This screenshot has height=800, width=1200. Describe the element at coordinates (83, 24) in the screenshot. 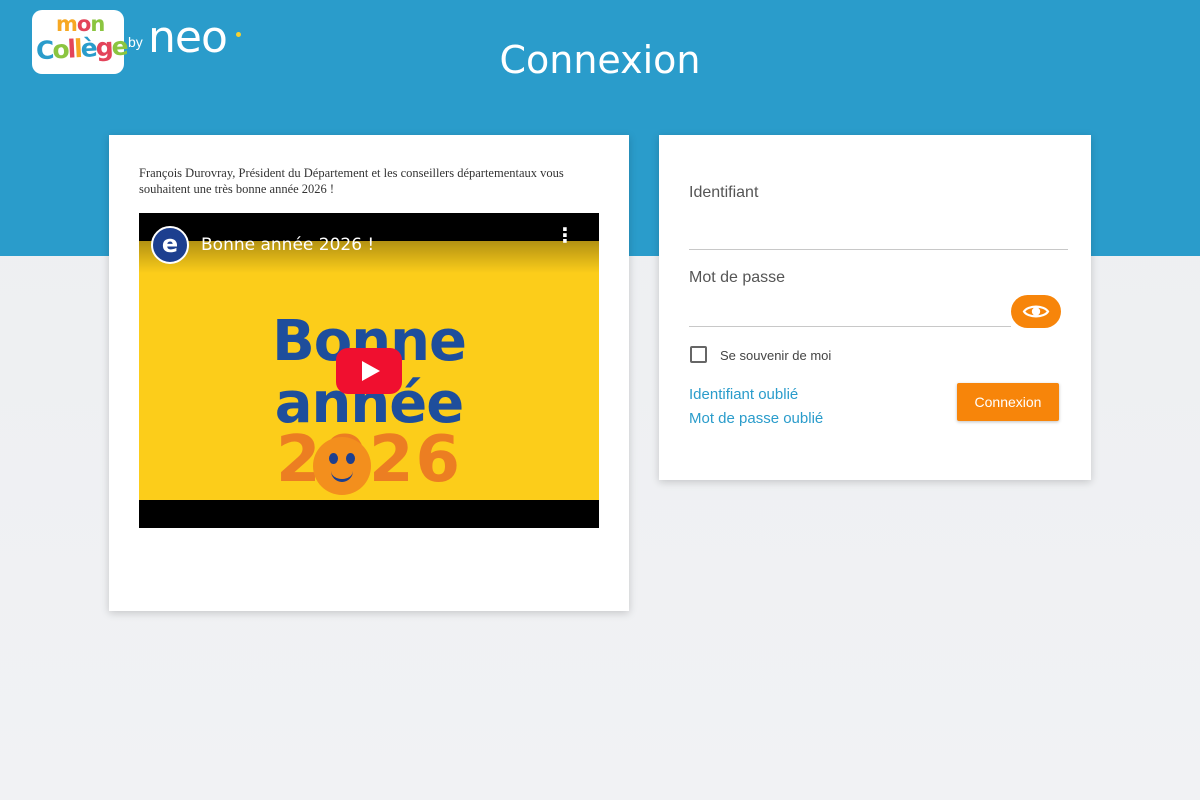

I see `logo-letter: o` at that location.